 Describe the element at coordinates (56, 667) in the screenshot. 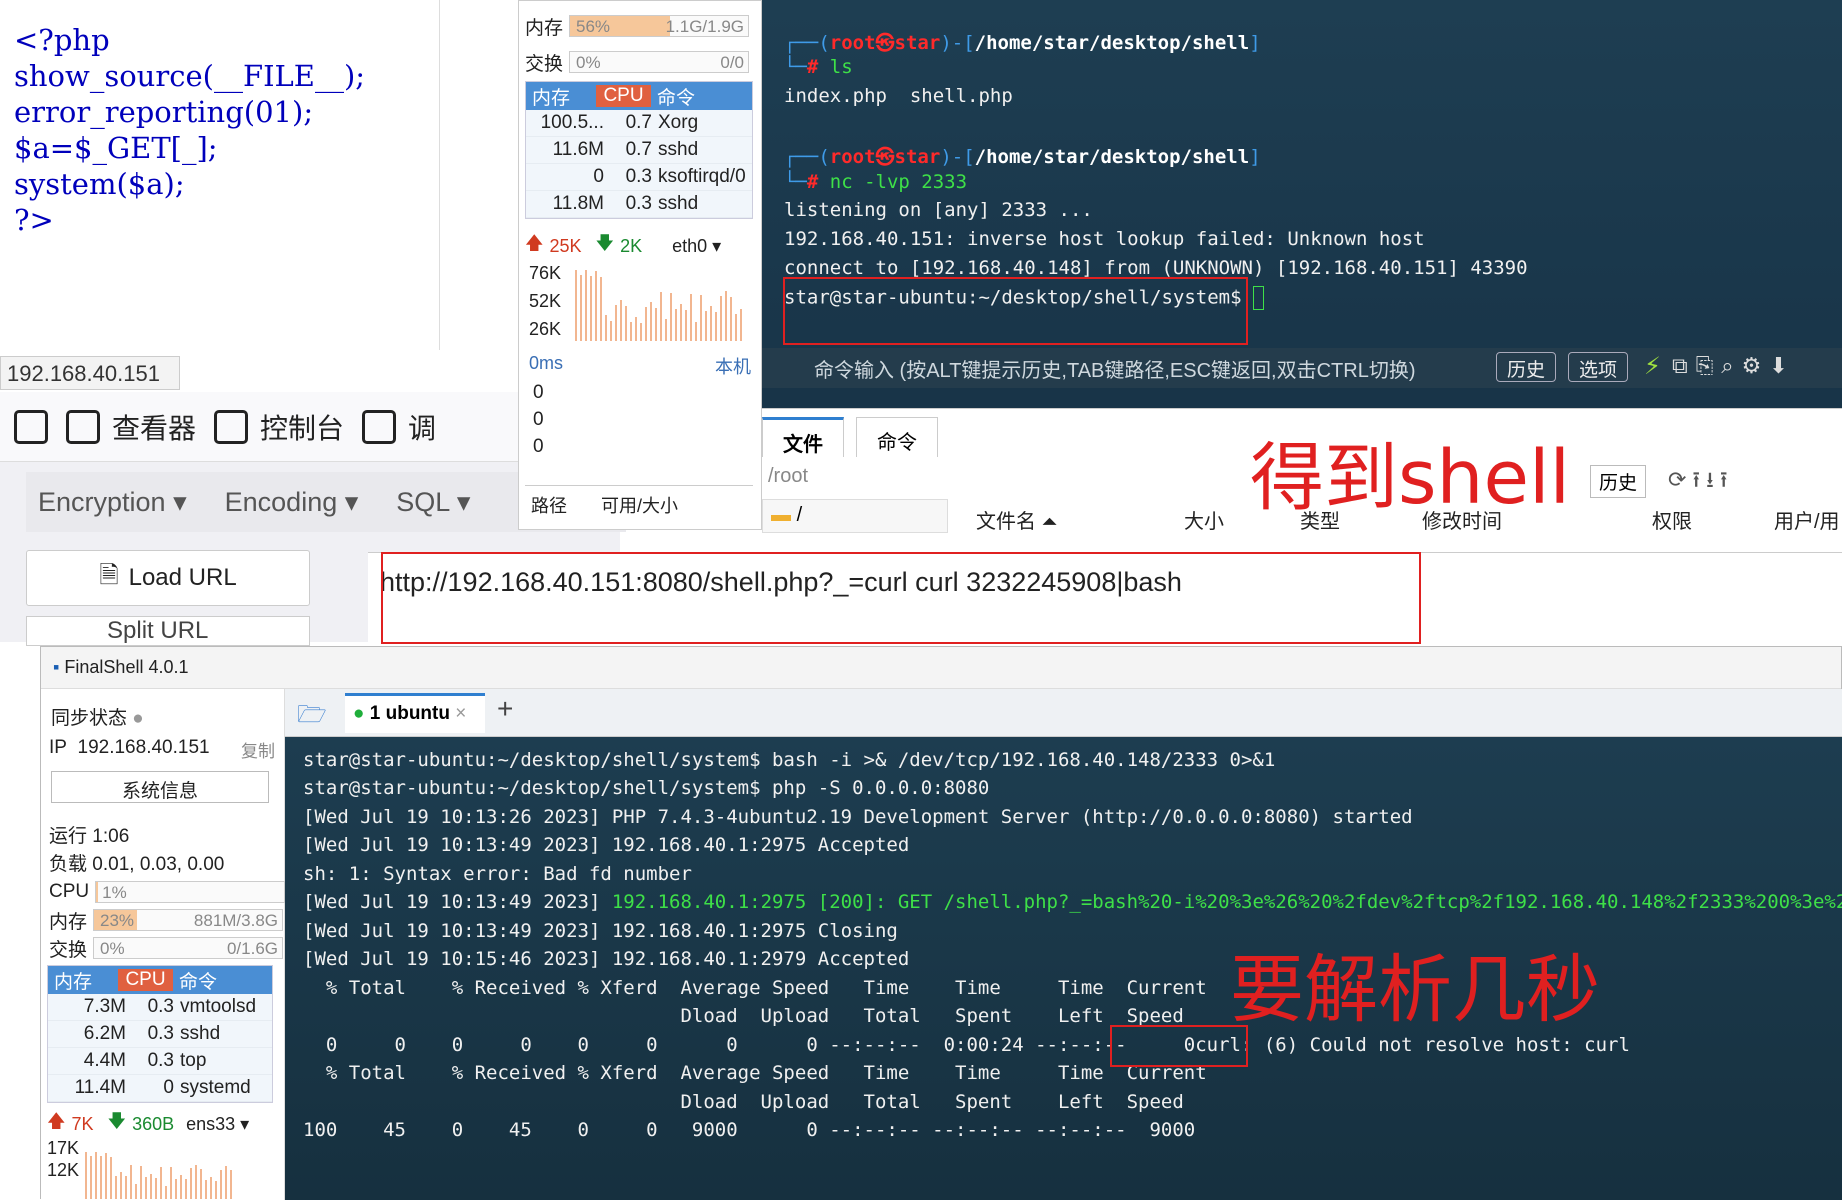

I see `app-icon: ▪` at that location.